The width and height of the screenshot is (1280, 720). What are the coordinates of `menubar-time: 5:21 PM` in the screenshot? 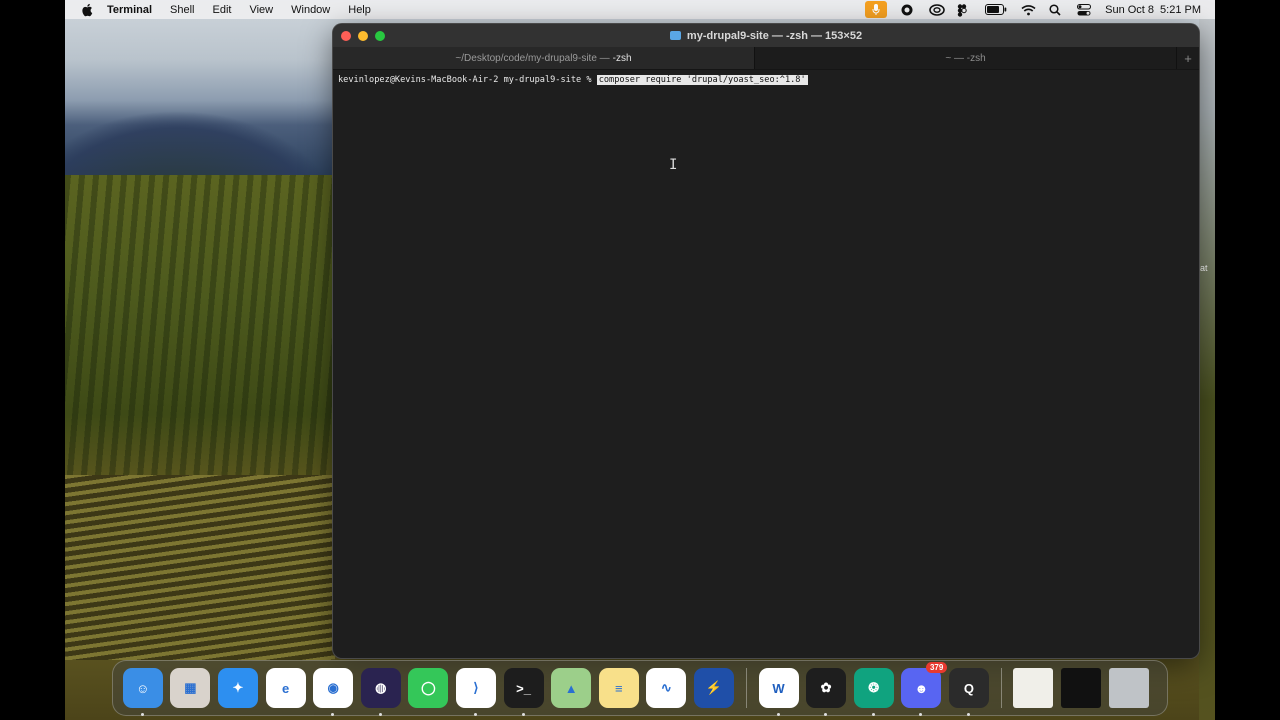 It's located at (1180, 10).